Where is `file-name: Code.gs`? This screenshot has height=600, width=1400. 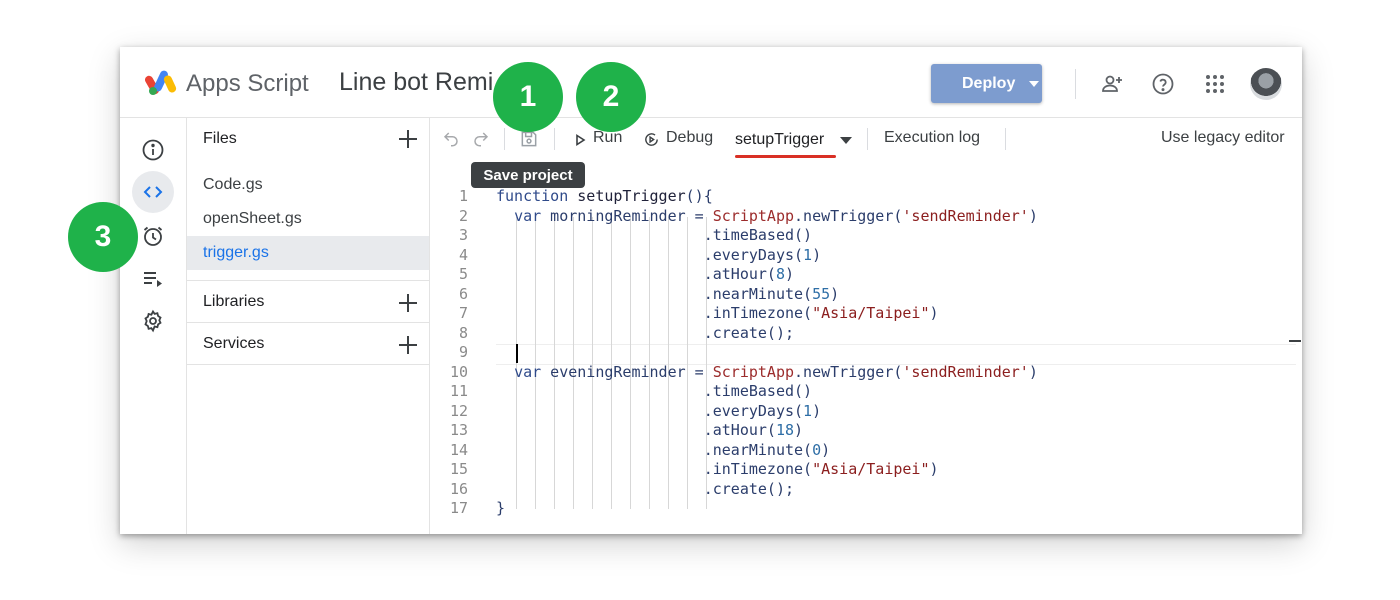
file-name: Code.gs is located at coordinates (233, 184).